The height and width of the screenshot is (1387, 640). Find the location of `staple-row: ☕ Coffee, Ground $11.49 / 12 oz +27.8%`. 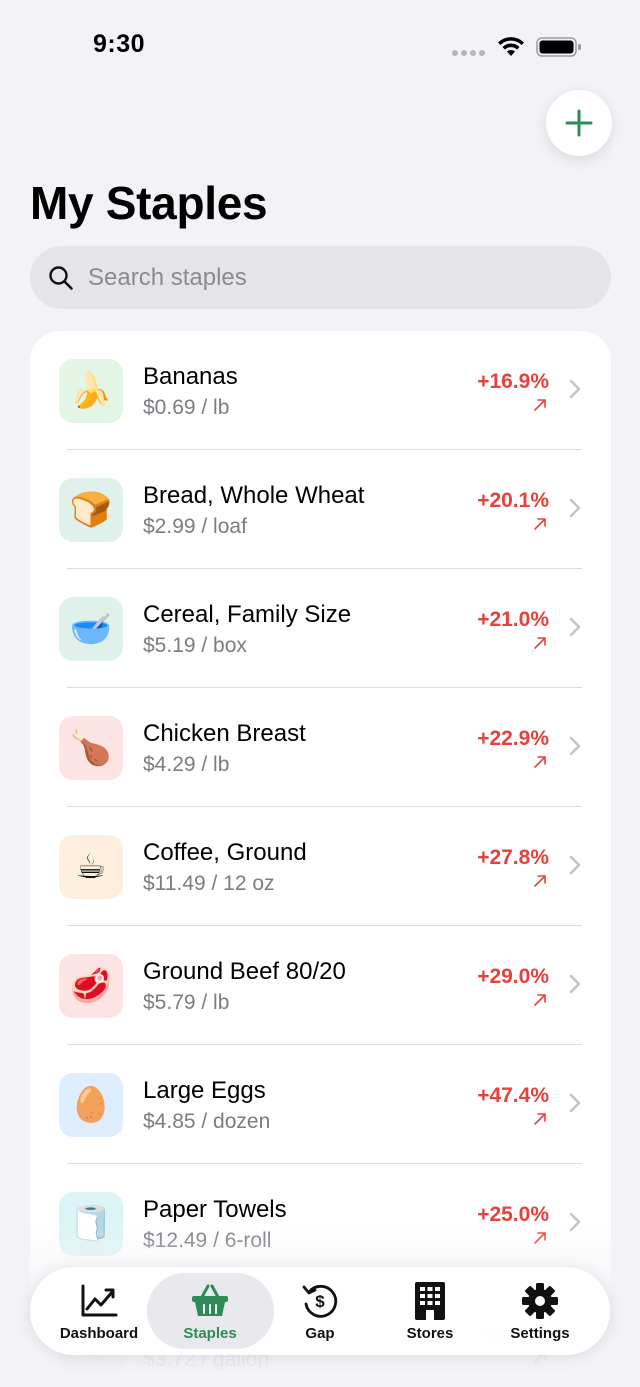

staple-row: ☕ Coffee, Ground $11.49 / 12 oz +27.8% is located at coordinates (320, 866).